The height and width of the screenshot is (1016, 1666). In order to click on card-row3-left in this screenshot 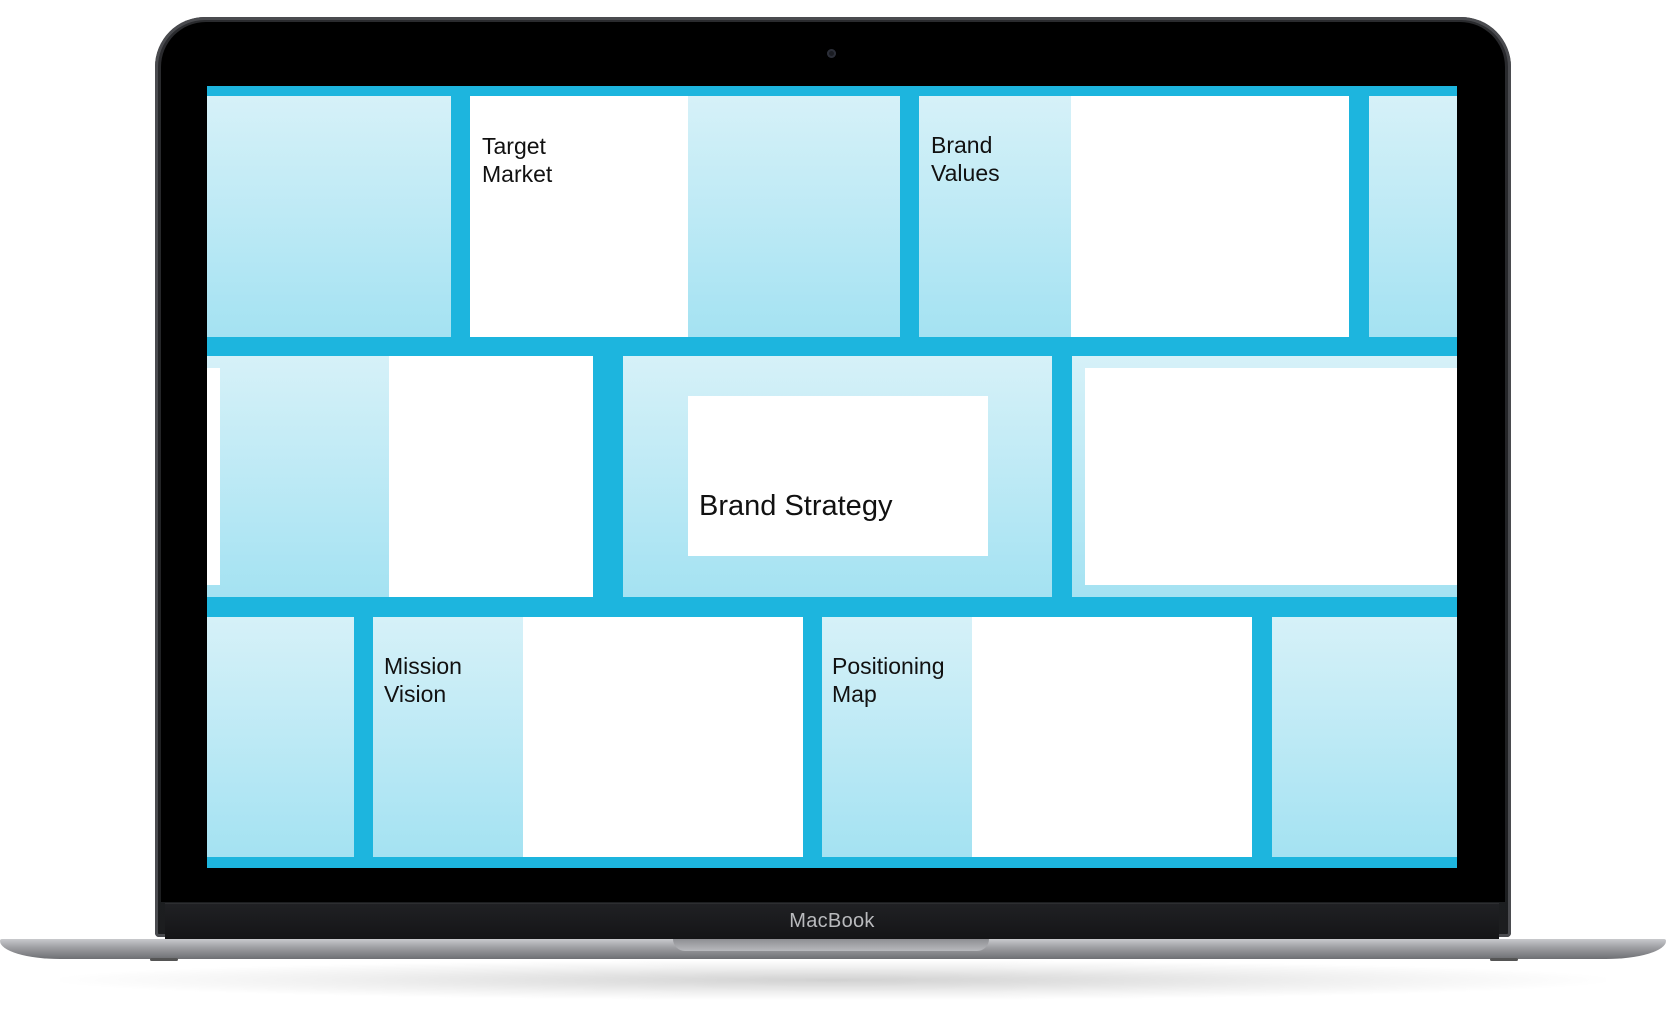, I will do `click(280, 737)`.